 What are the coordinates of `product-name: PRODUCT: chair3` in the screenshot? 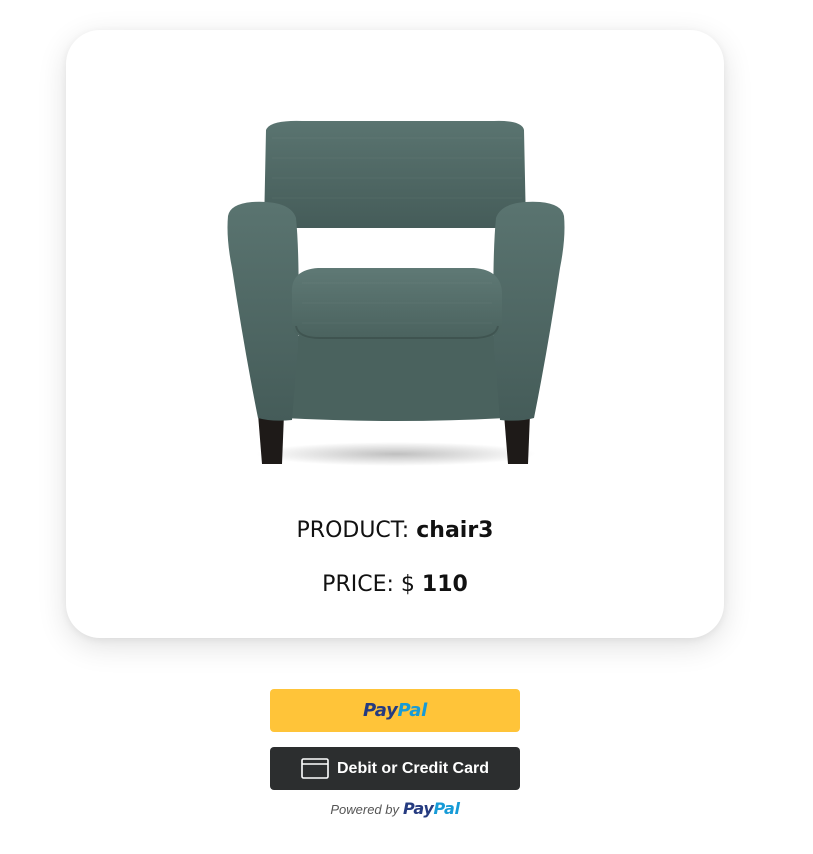 It's located at (395, 530).